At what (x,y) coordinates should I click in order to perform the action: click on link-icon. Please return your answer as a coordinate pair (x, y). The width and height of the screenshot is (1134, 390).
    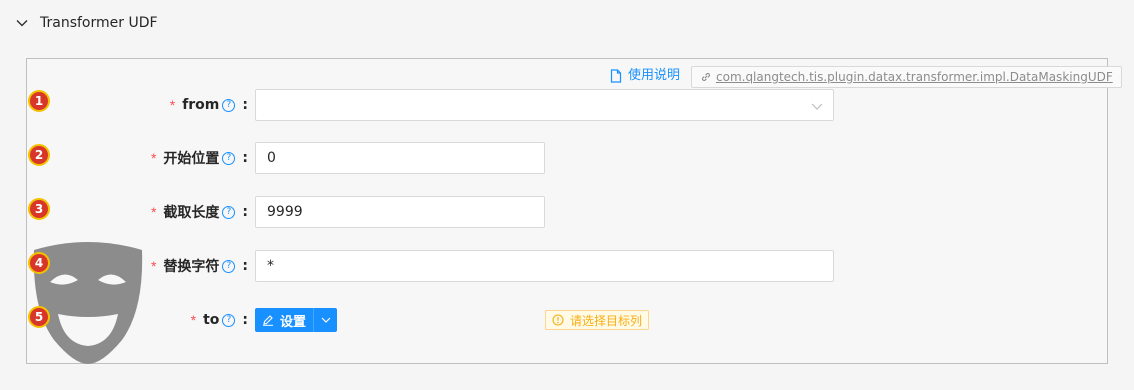
    Looking at the image, I should click on (706, 77).